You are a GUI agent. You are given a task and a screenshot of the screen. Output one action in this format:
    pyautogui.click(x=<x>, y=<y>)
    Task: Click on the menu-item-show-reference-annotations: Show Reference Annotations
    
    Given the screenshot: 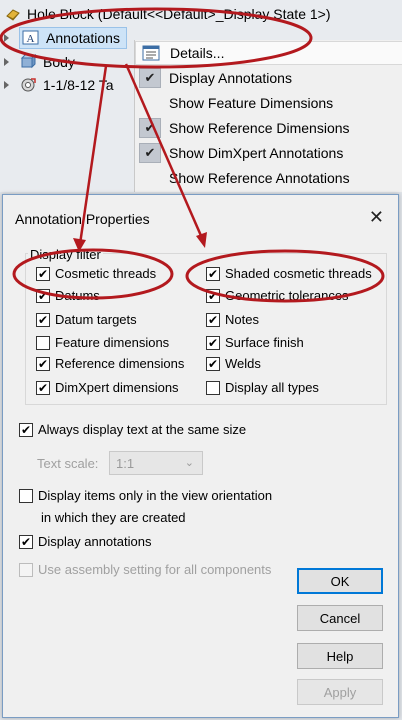 What is the action you would take?
    pyautogui.click(x=268, y=178)
    